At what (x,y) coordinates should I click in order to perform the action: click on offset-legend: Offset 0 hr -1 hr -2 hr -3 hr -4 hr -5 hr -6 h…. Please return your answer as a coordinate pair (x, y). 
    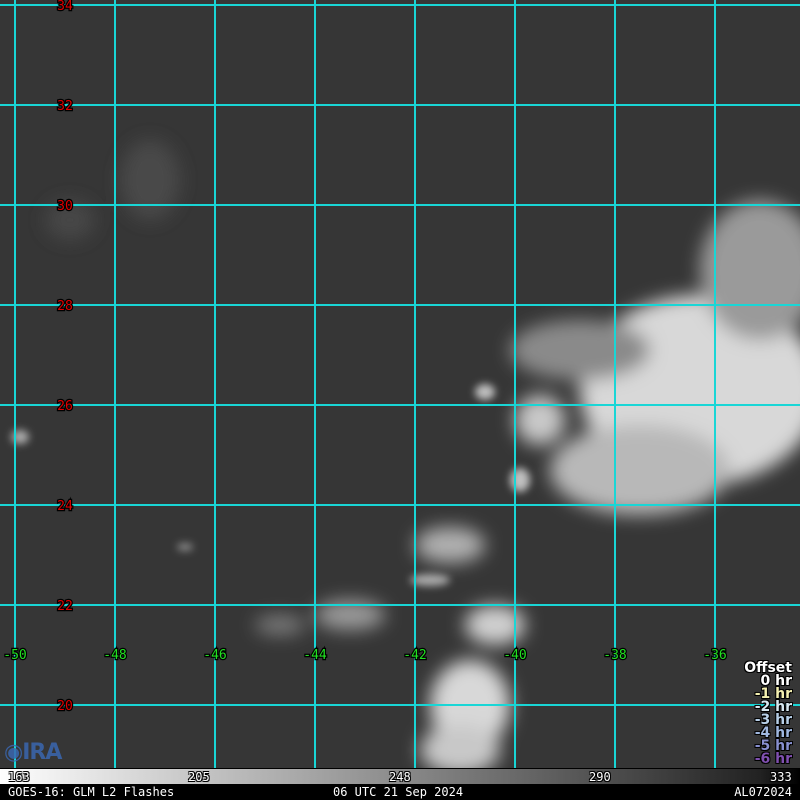
    Looking at the image, I should click on (768, 714).